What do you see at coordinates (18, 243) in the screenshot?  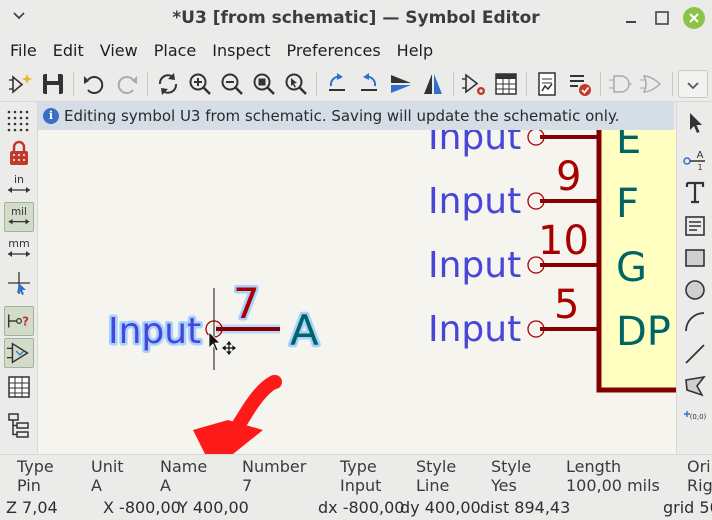 I see `svg-text: mm` at bounding box center [18, 243].